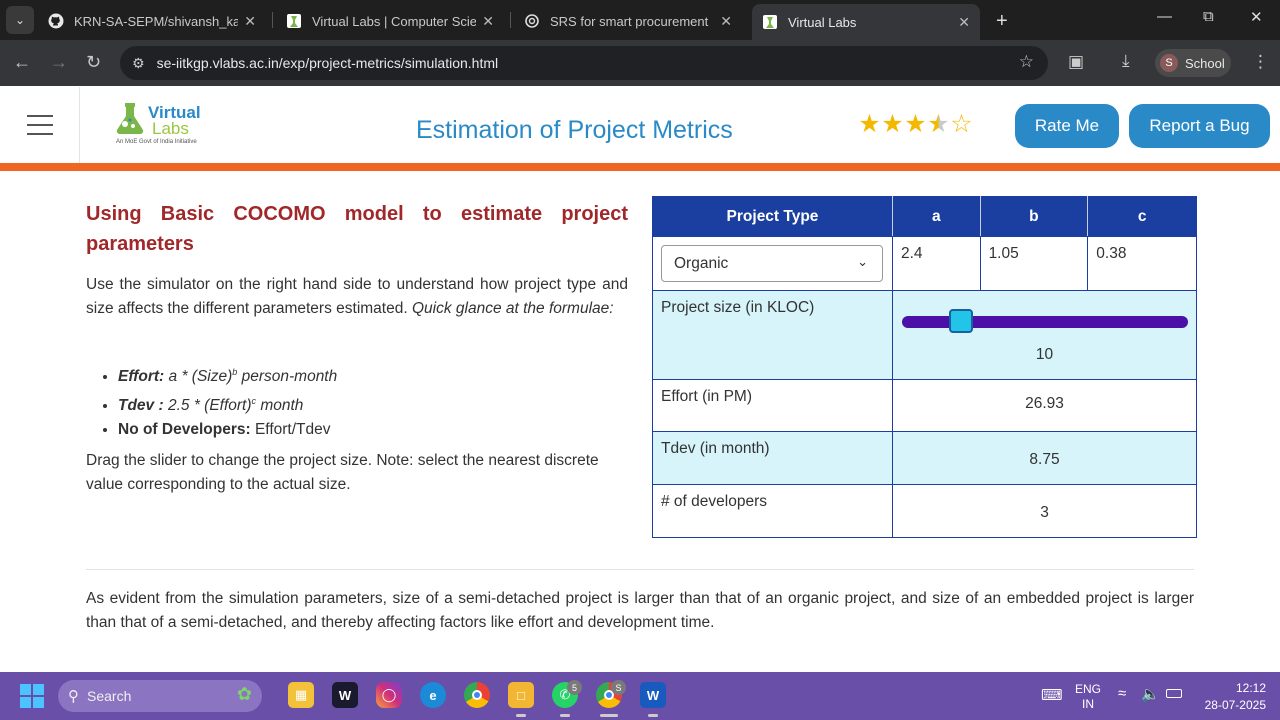 This screenshot has width=1280, height=720. I want to click on word-icon: W, so click(653, 695).